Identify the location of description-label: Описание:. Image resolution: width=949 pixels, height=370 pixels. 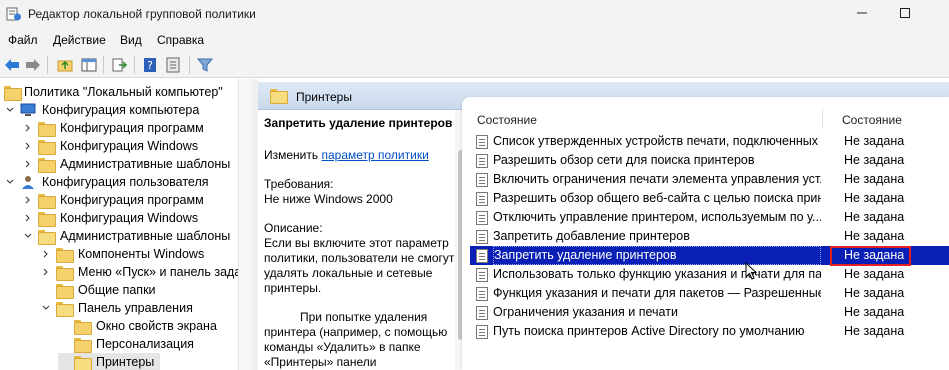
(293, 228).